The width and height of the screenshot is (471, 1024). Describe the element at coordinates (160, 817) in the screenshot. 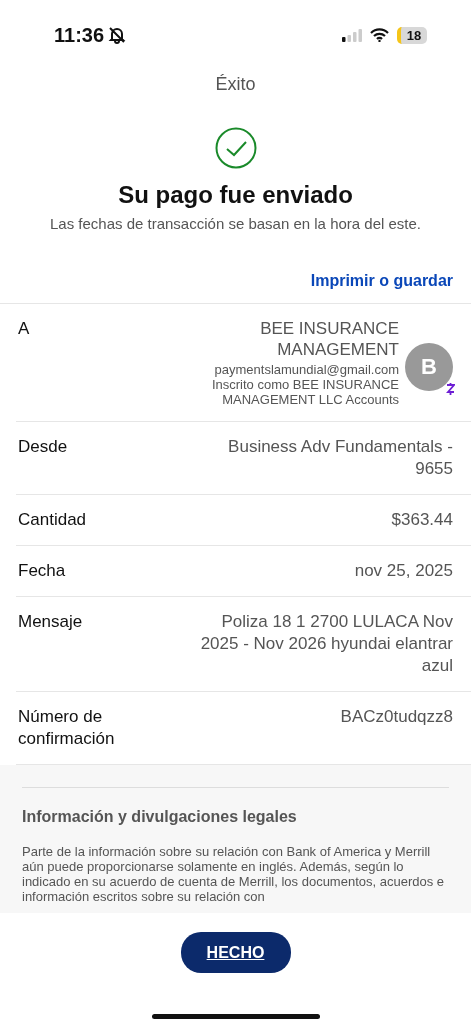

I see `legal-title: Información y divulgaciones legales` at that location.